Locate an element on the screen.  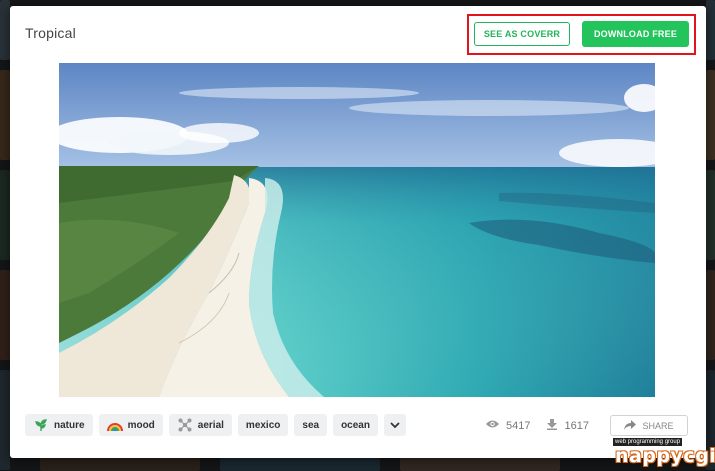
tag-label: sea is located at coordinates (311, 425).